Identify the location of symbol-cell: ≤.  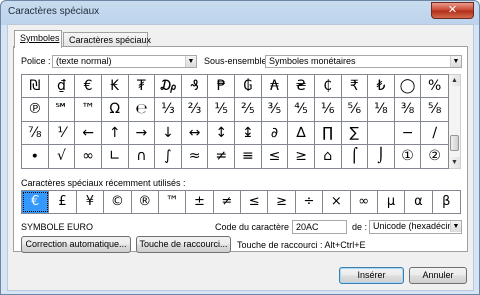
(275, 156).